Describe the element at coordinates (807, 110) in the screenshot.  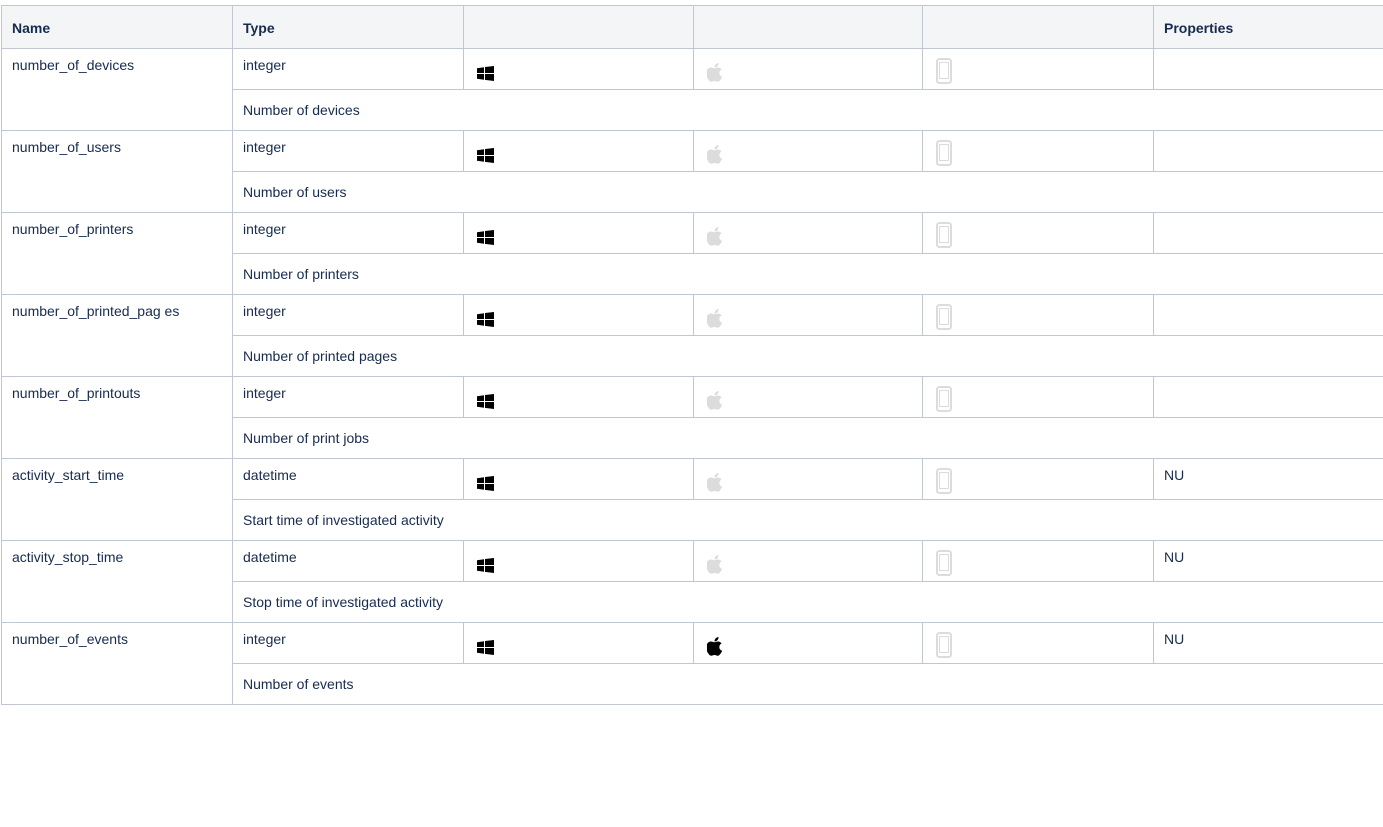
I see `attribute-description-cell: Number of devices` at that location.